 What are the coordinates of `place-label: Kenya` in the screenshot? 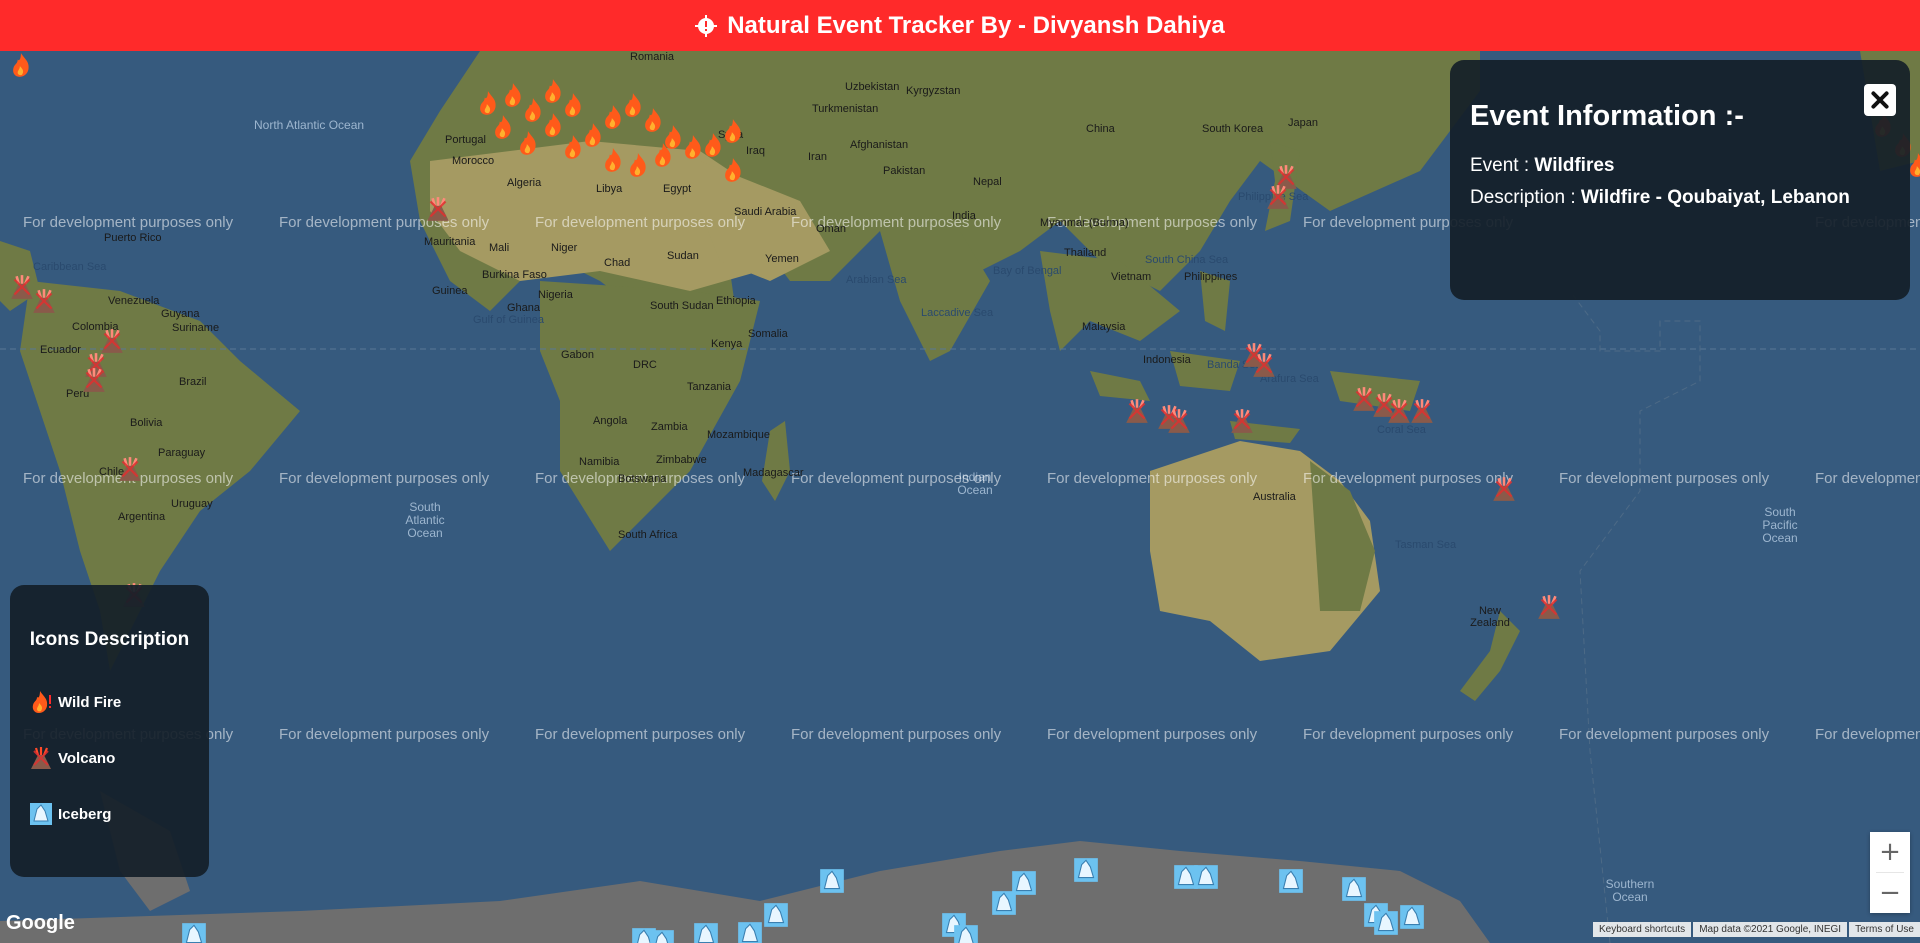 It's located at (727, 344).